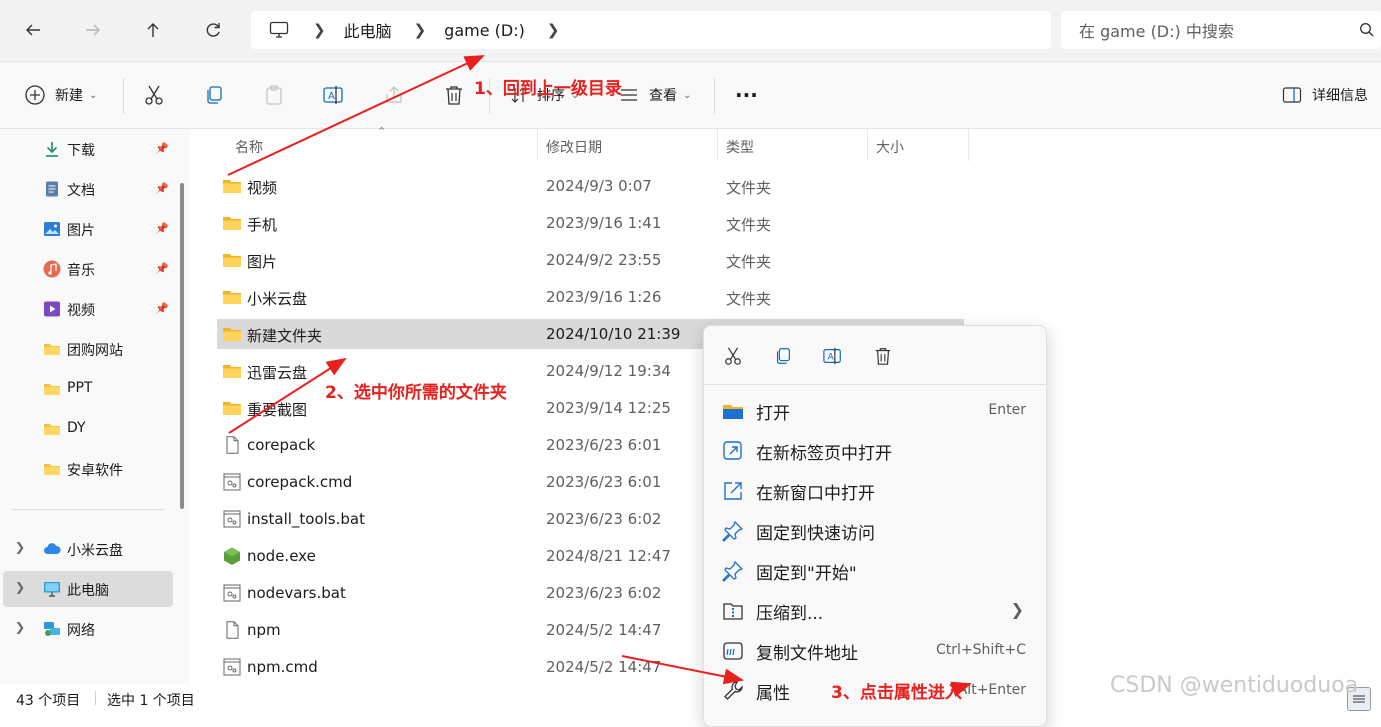  I want to click on sidebar-item-android-apps: 安卓软件, so click(88, 469).